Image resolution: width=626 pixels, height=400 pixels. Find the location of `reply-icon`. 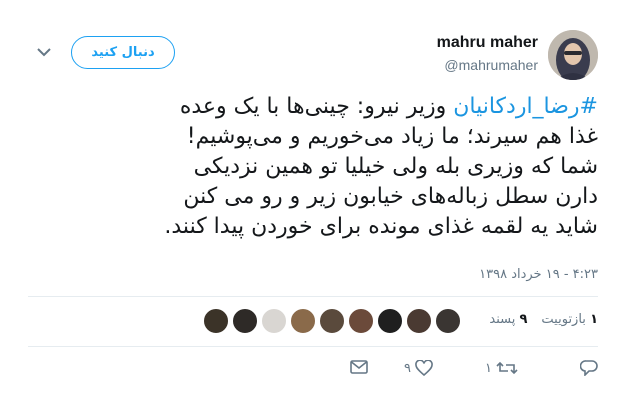

reply-icon is located at coordinates (589, 368).